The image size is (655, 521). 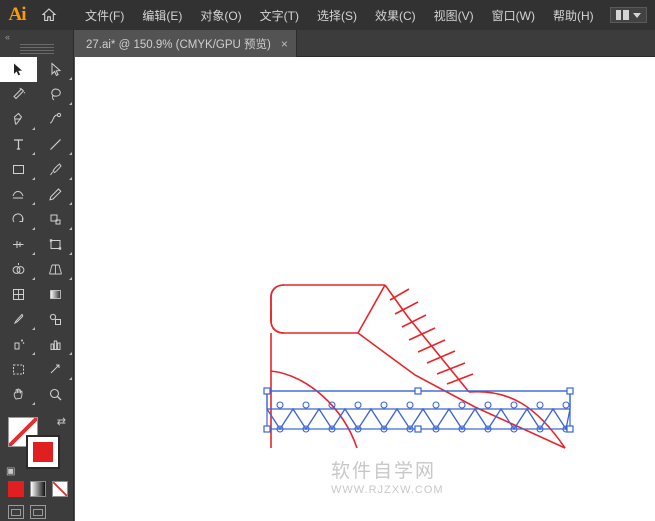 I want to click on menu-file: 文件(F), so click(x=104, y=15).